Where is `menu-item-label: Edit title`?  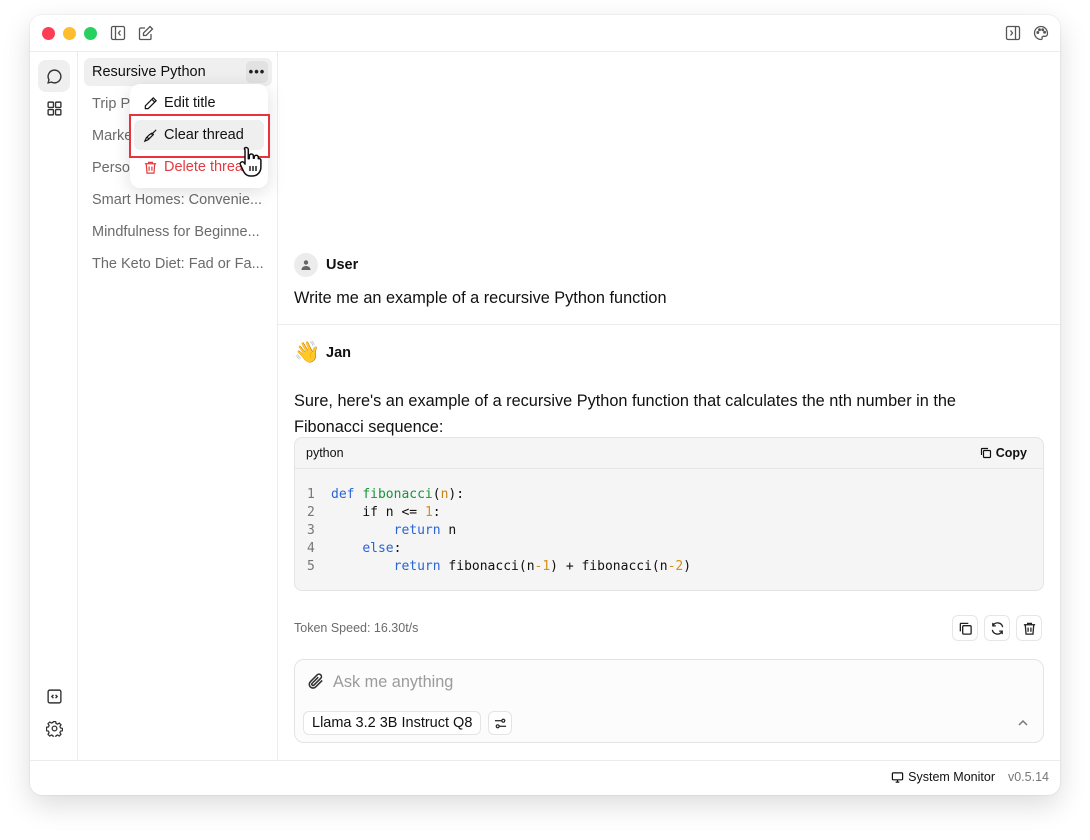
menu-item-label: Edit title is located at coordinates (190, 103).